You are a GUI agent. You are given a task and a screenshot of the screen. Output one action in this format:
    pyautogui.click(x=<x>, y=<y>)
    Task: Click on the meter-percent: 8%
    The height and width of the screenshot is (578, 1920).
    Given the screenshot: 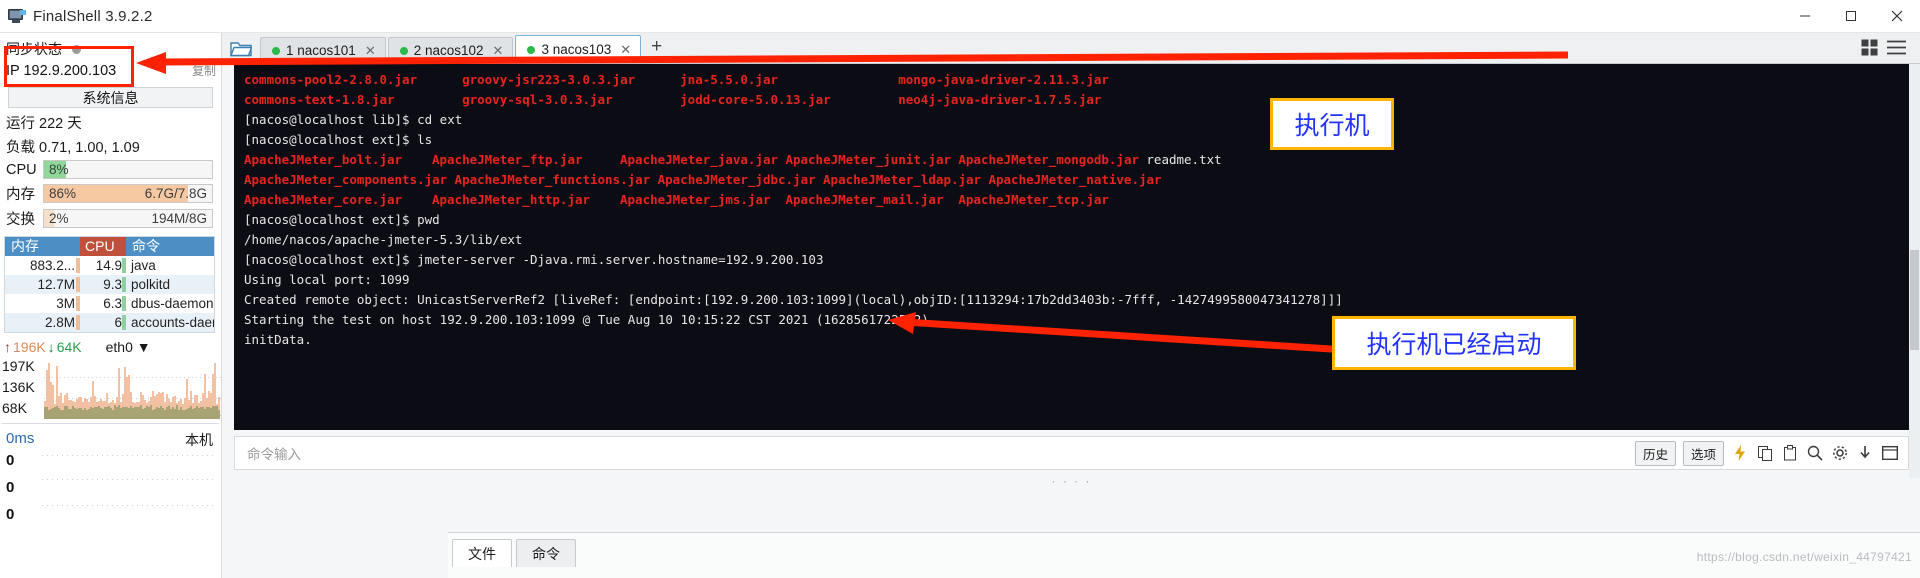 What is the action you would take?
    pyautogui.click(x=59, y=169)
    